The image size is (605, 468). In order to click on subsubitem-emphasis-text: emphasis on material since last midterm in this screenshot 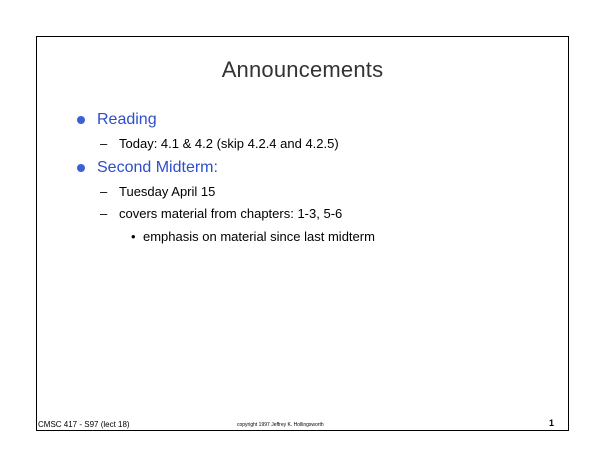, I will do `click(259, 236)`.